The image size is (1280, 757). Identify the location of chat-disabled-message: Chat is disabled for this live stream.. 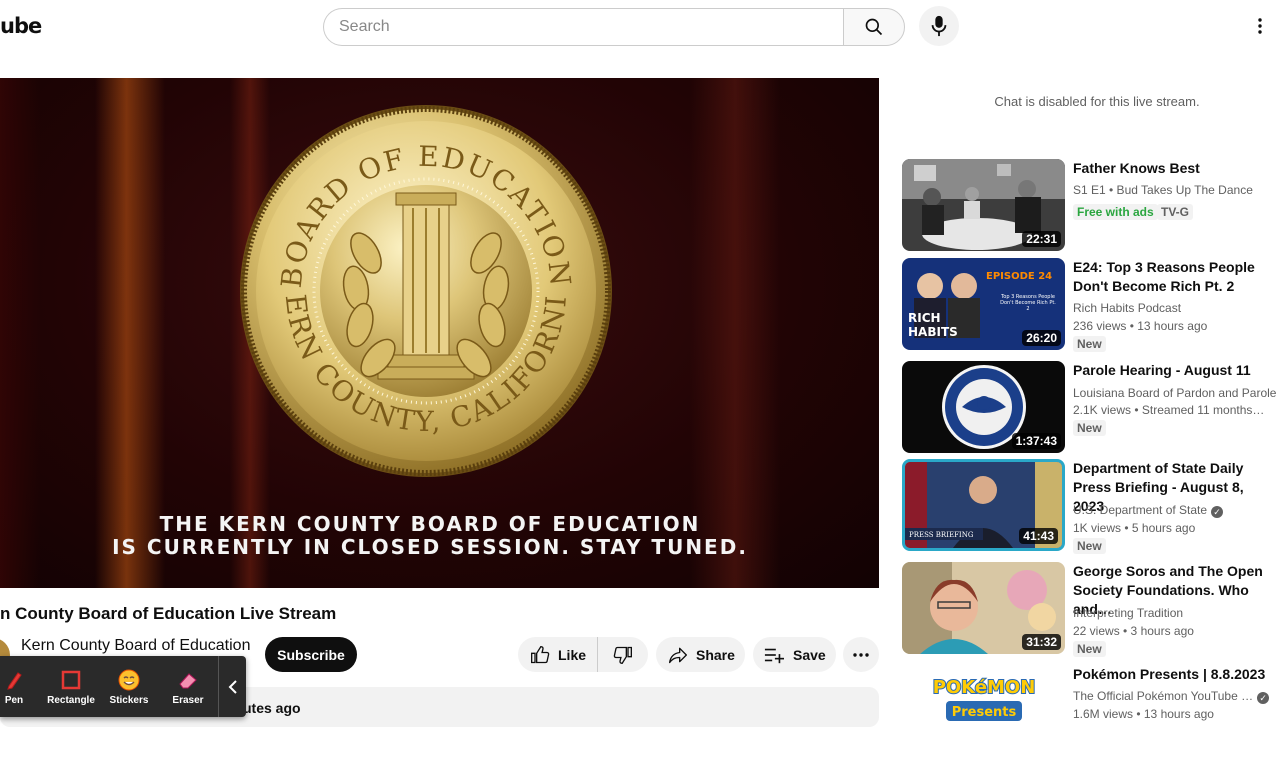
(1097, 101).